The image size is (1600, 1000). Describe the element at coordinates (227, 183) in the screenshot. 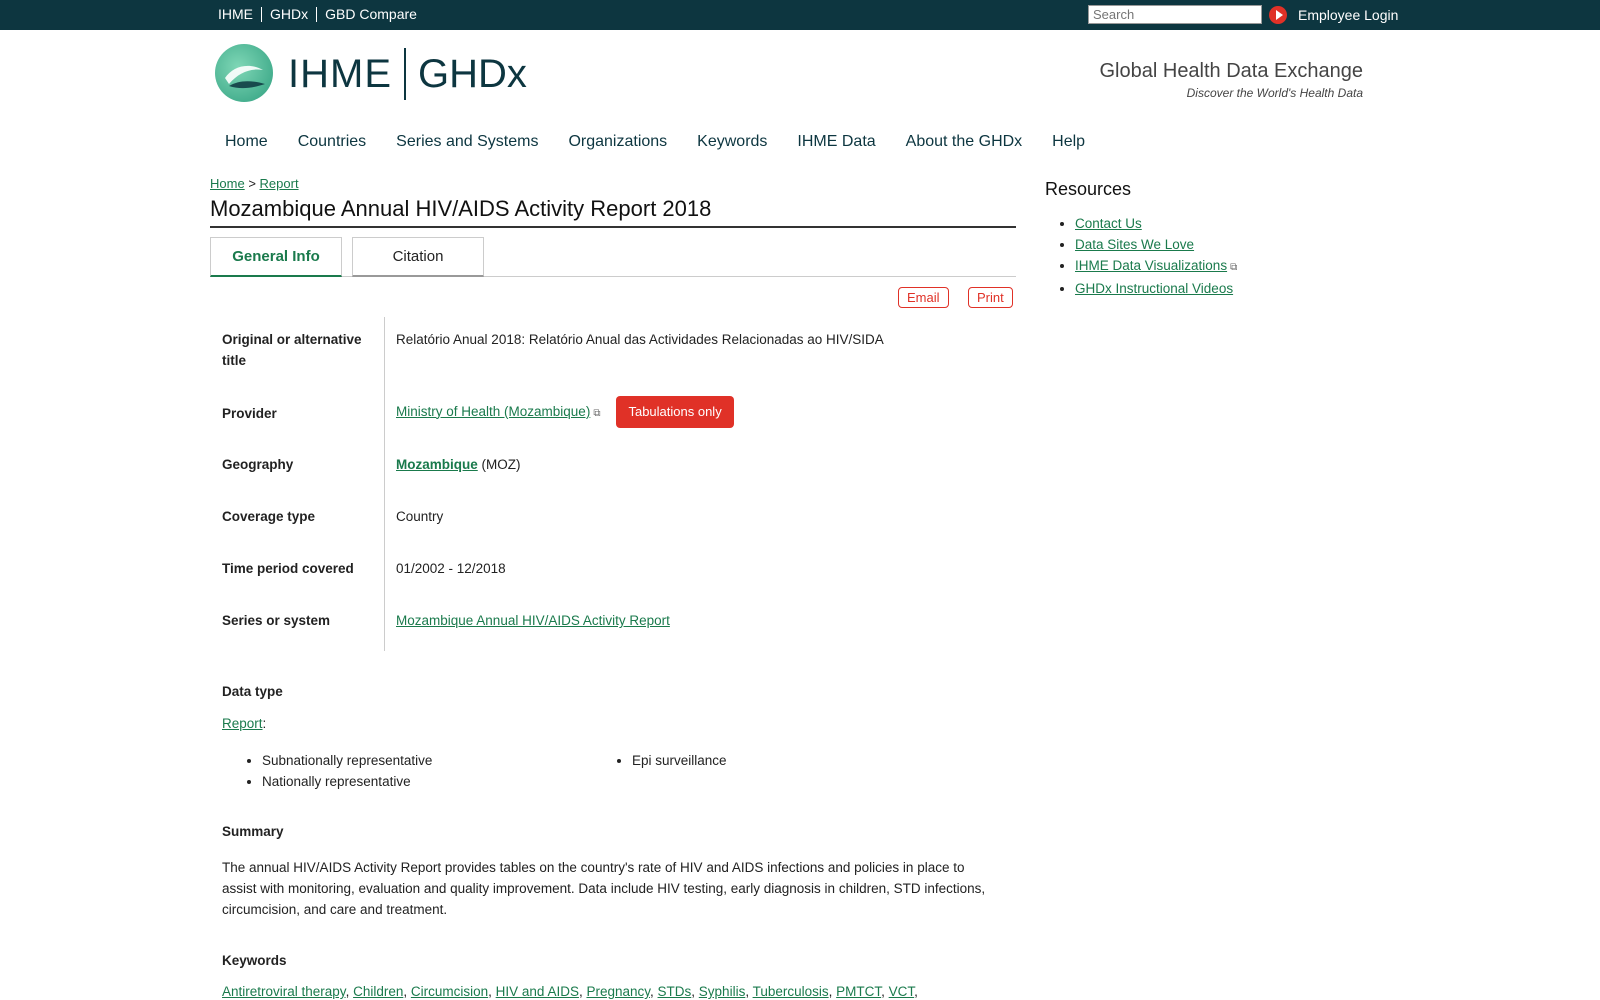

I see `breadcrumb-home: Home` at that location.